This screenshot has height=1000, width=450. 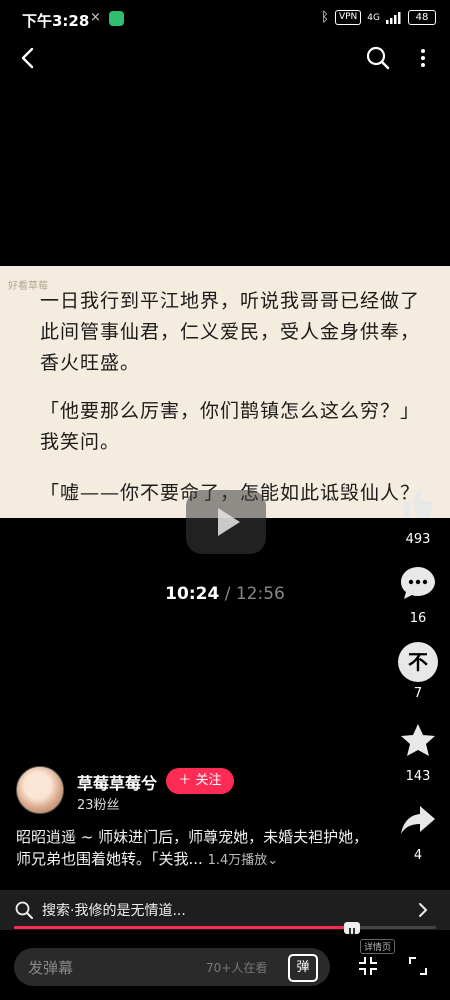 I want to click on playback-time: 10:24 / 12:56, so click(x=225, y=594).